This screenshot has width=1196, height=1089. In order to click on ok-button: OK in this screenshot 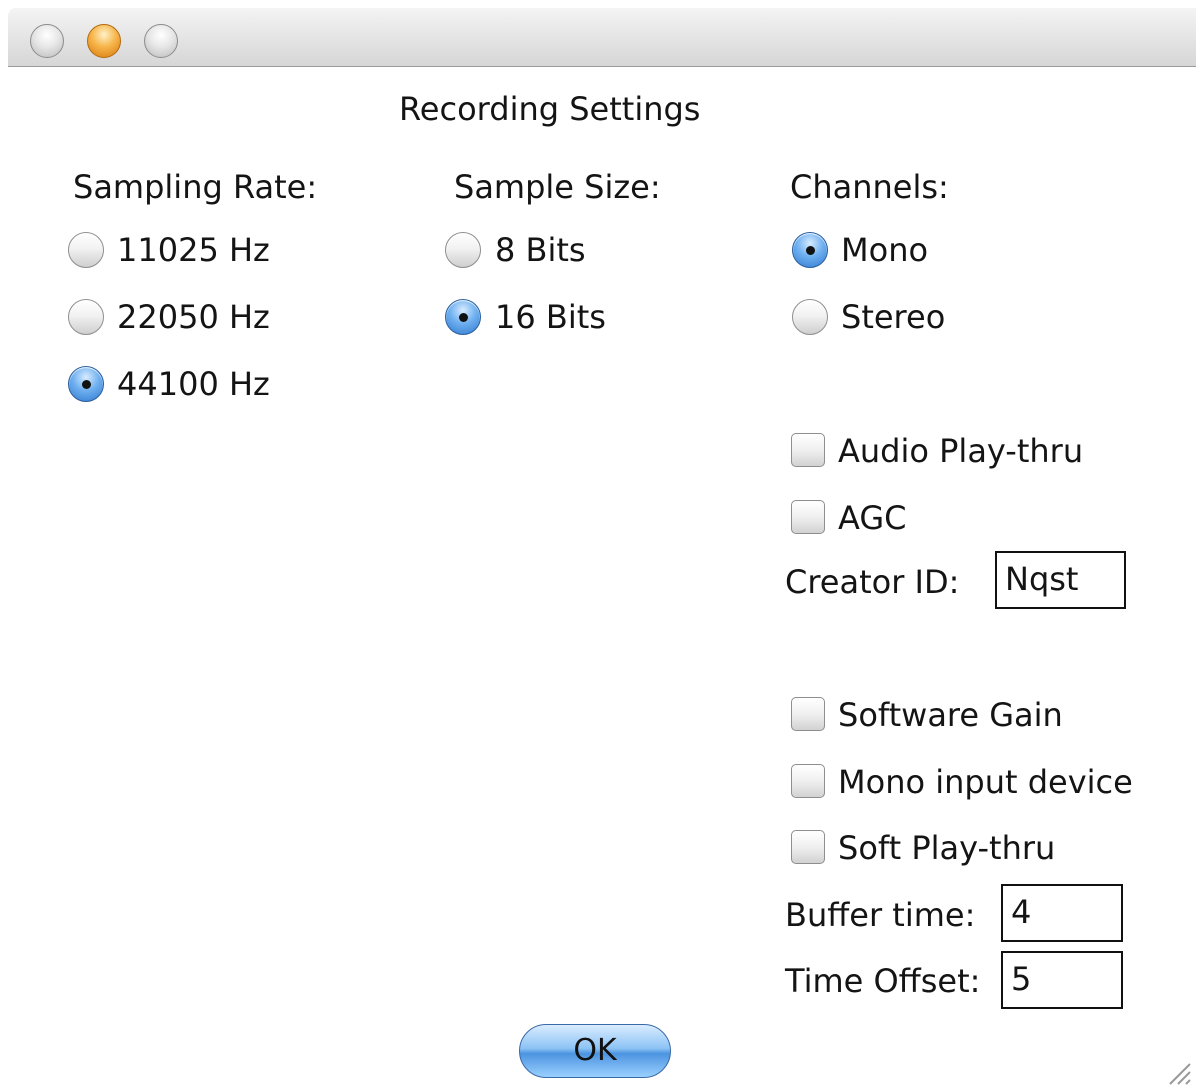, I will do `click(595, 1051)`.